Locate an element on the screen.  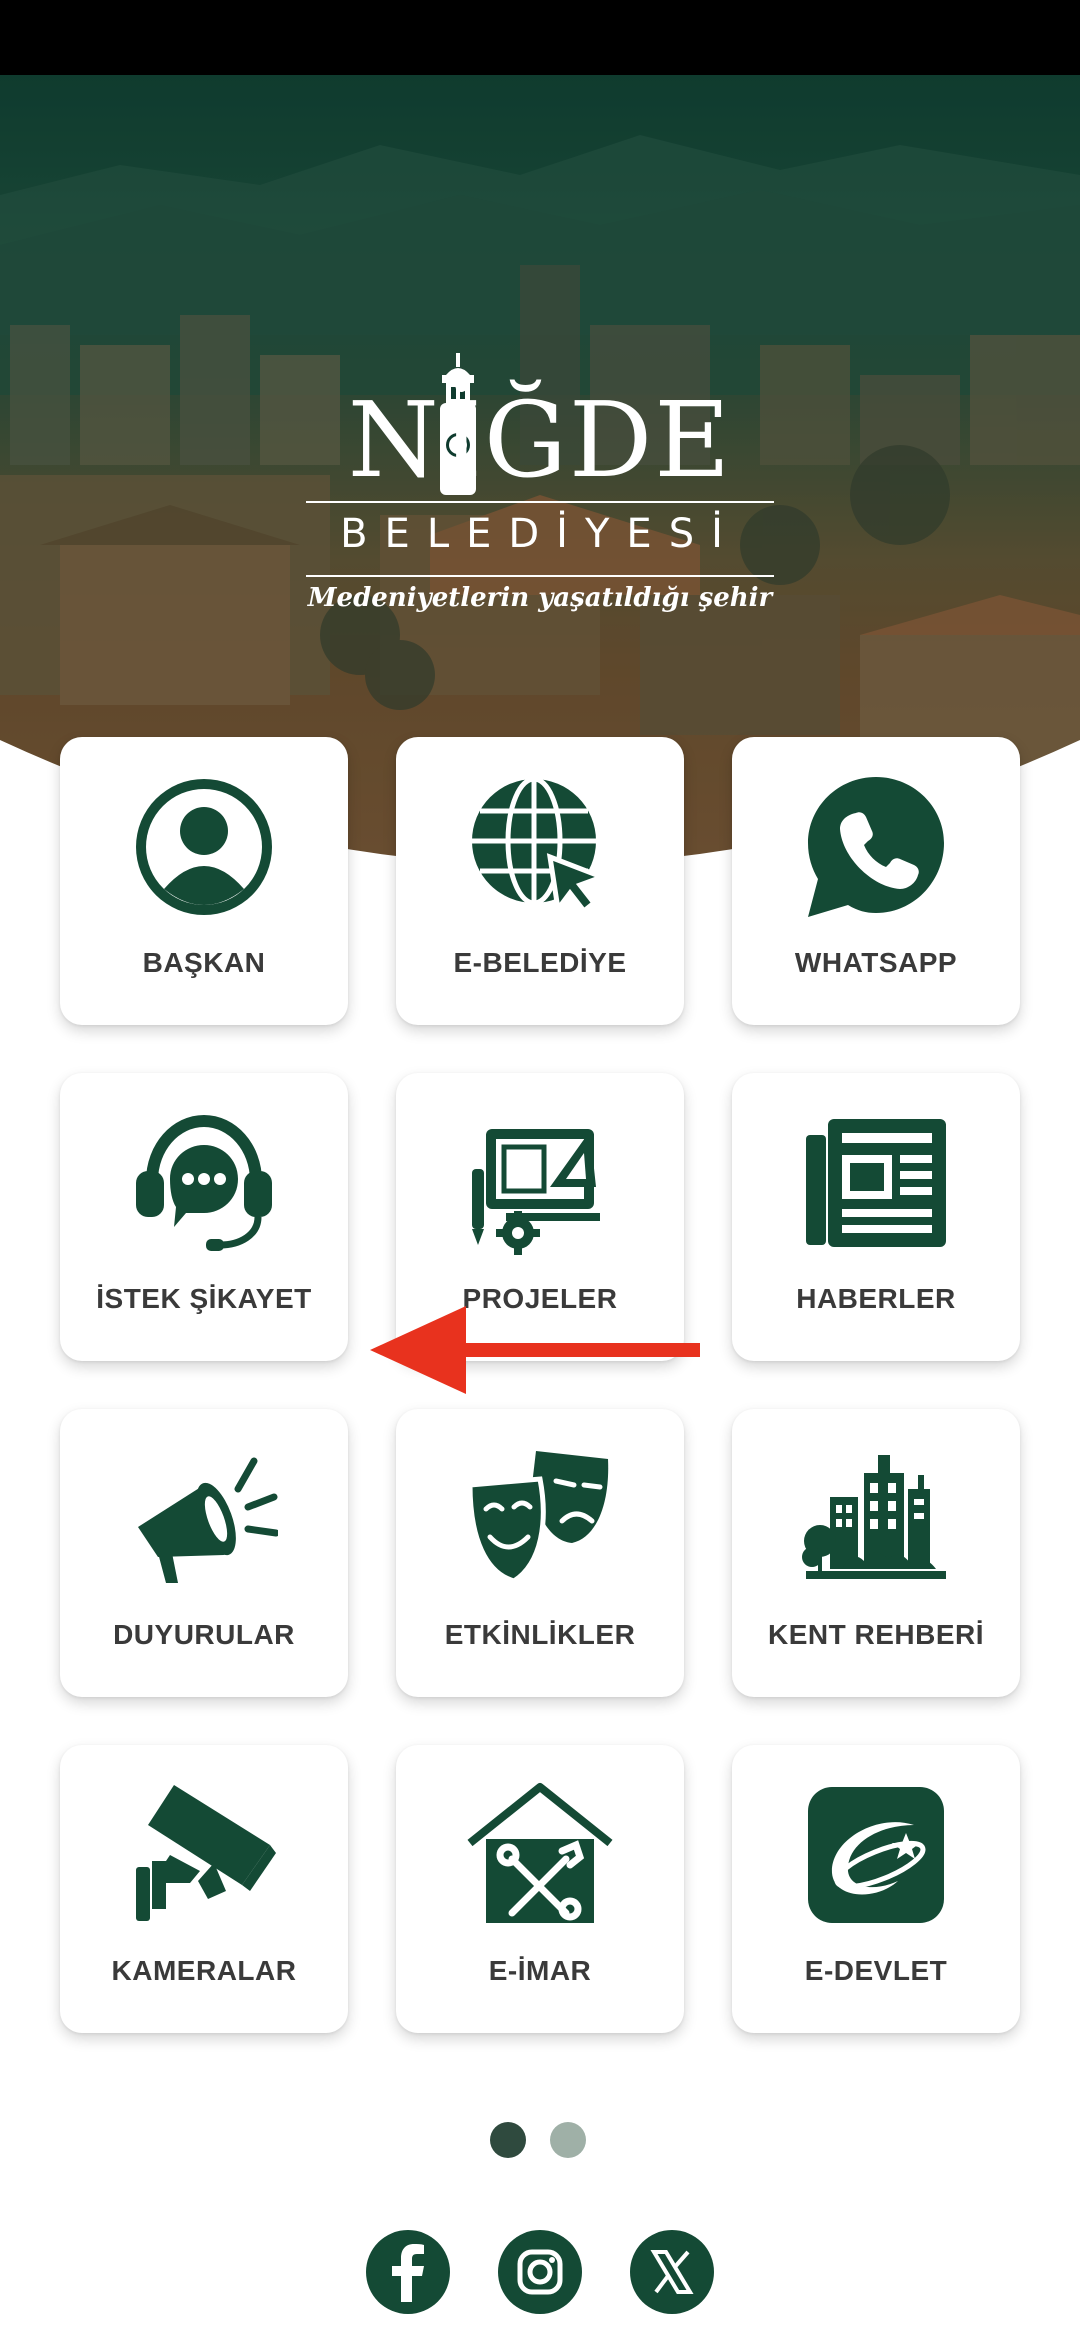
instagram-icon is located at coordinates (540, 2272).